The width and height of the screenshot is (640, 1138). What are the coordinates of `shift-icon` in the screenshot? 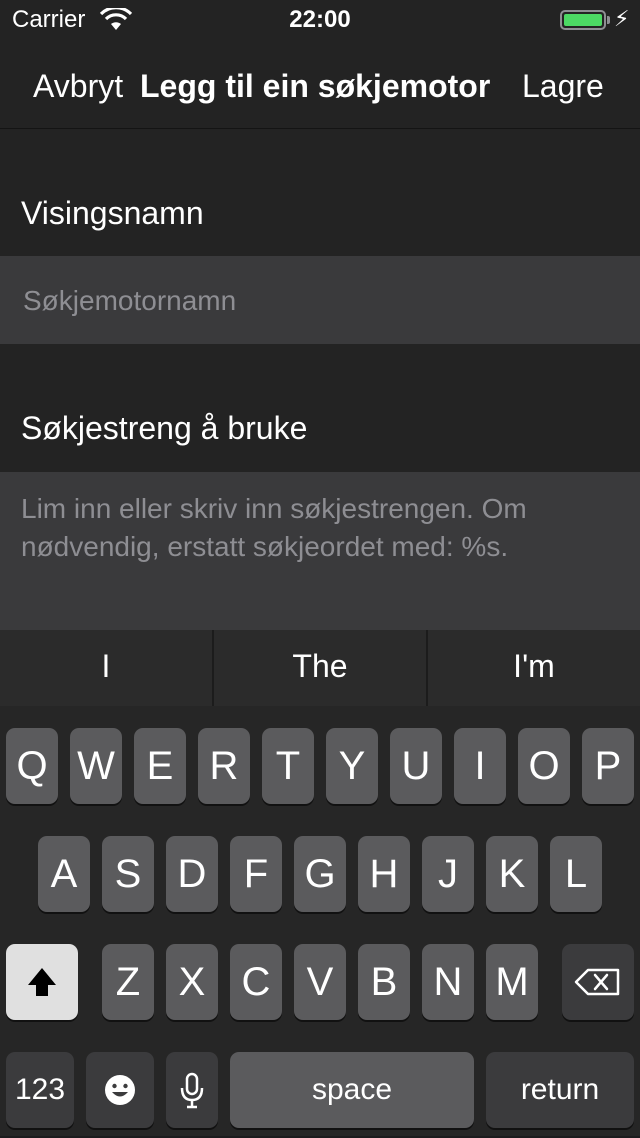 It's located at (42, 982).